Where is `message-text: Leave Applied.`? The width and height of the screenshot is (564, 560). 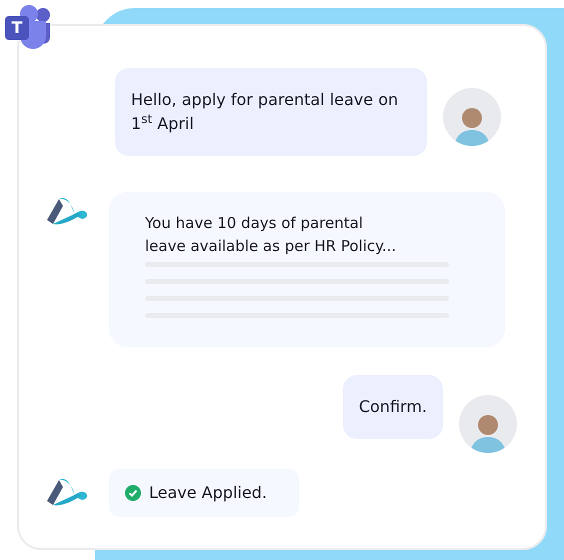
message-text: Leave Applied. is located at coordinates (208, 493).